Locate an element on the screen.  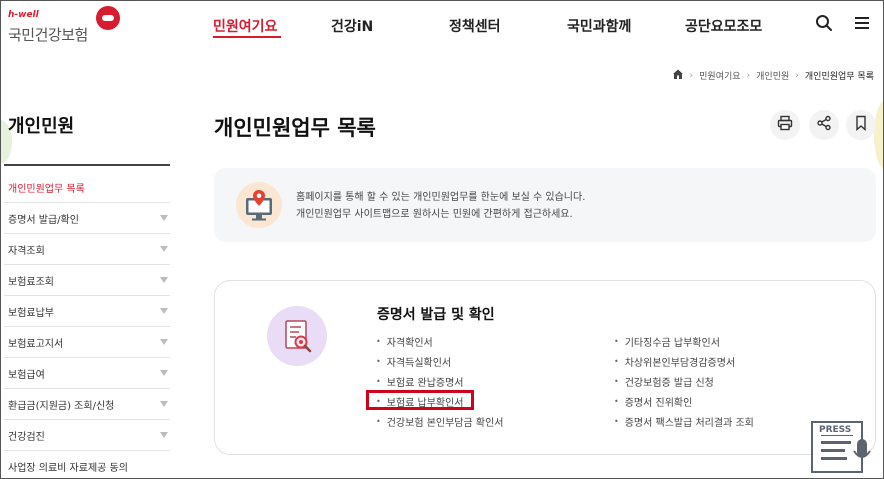
logo-mark-icon is located at coordinates (108, 18).